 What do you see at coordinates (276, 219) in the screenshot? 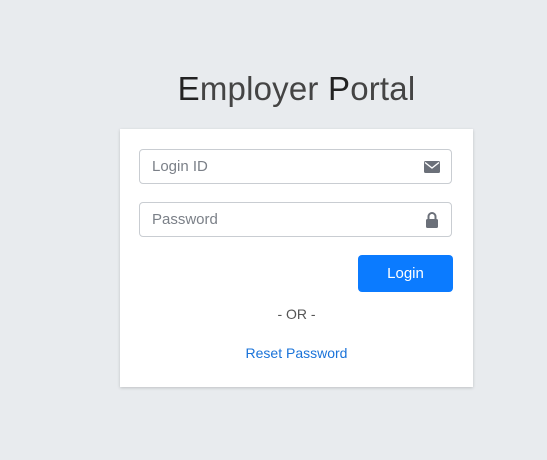
I see `password-input` at bounding box center [276, 219].